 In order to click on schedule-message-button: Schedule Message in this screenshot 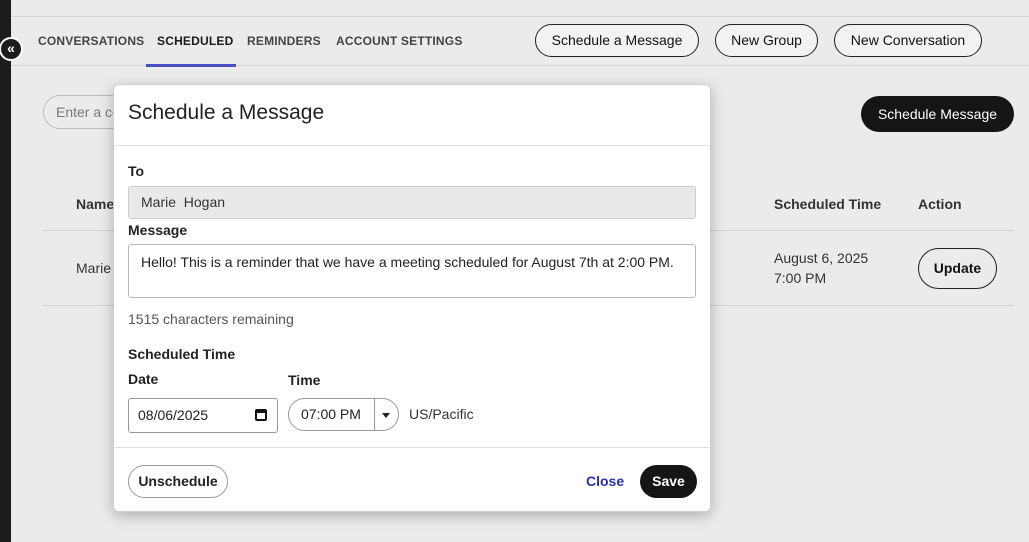, I will do `click(937, 114)`.